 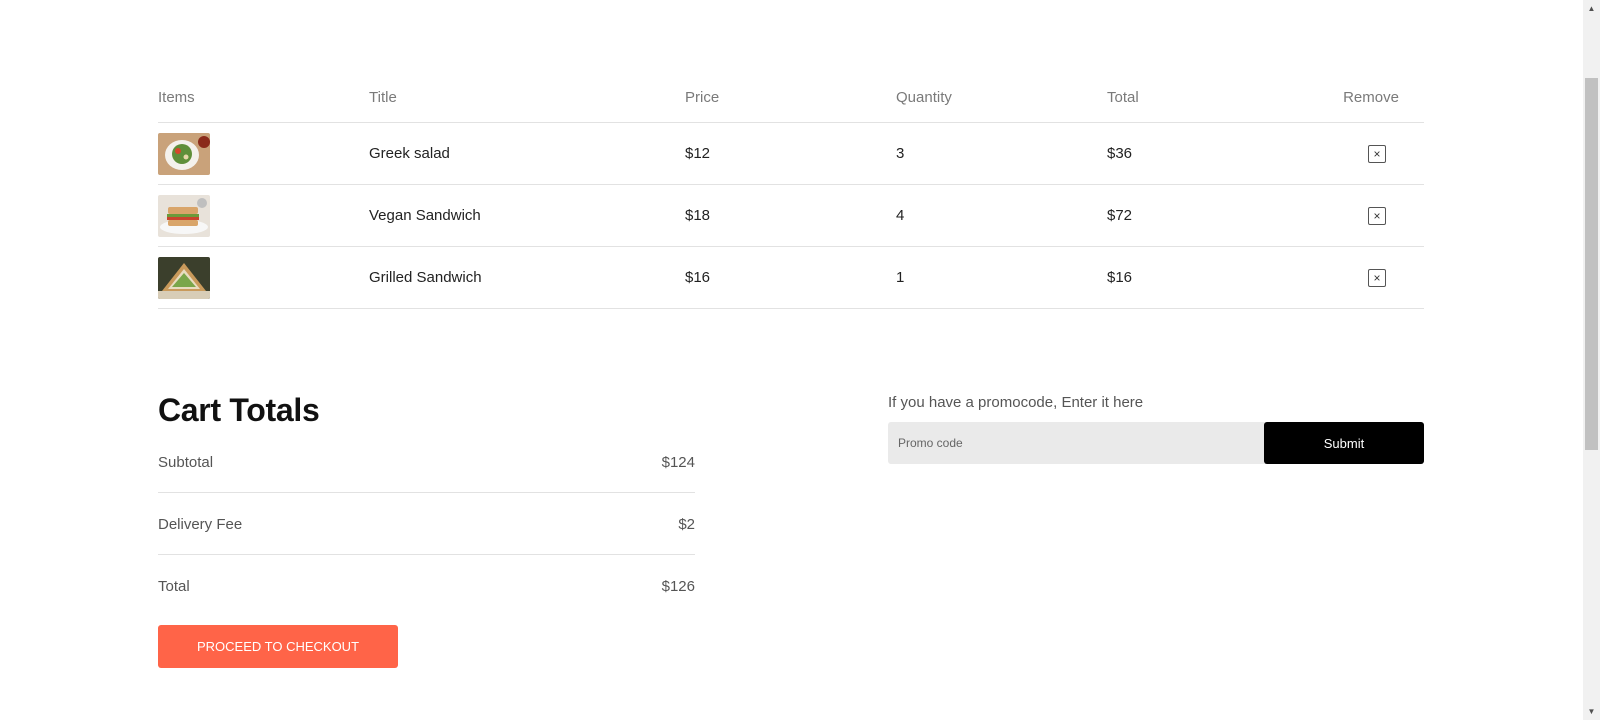 I want to click on item-price: $18, so click(x=698, y=215).